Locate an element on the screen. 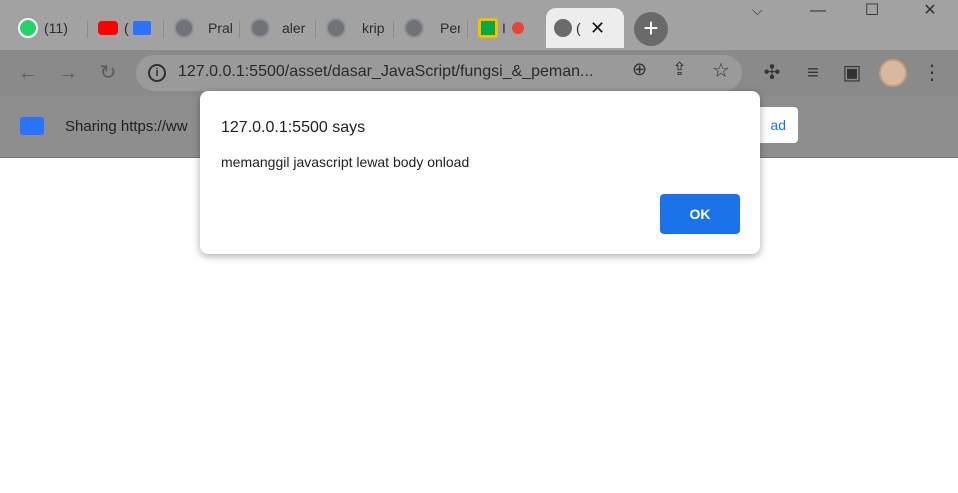  tab-label: (11) is located at coordinates (56, 28).